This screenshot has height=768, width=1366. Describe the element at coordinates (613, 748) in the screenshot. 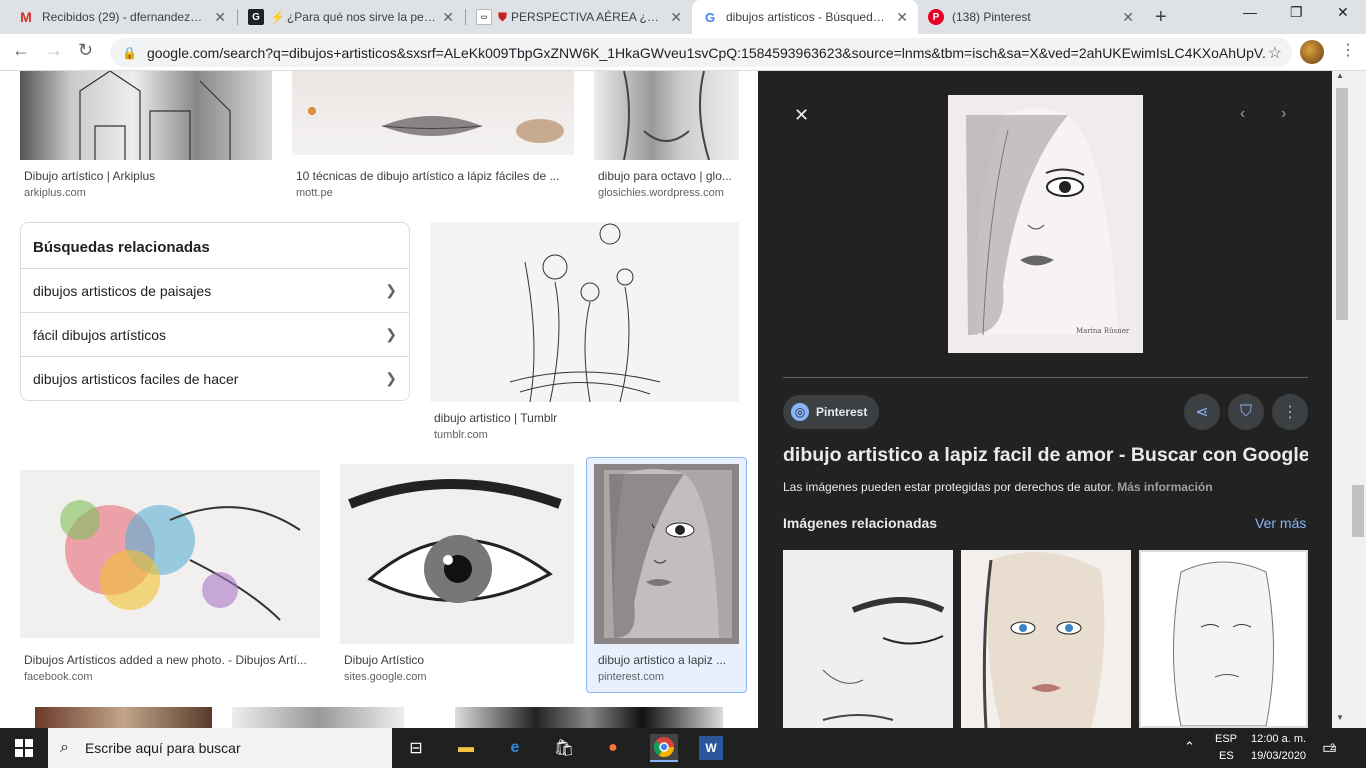

I see `firefox-icon: ●` at that location.